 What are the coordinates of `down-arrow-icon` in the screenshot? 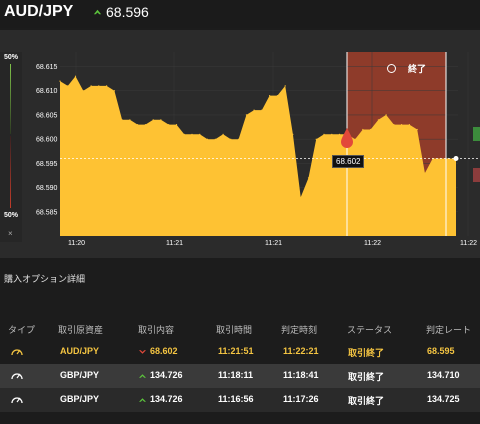 It's located at (142, 352).